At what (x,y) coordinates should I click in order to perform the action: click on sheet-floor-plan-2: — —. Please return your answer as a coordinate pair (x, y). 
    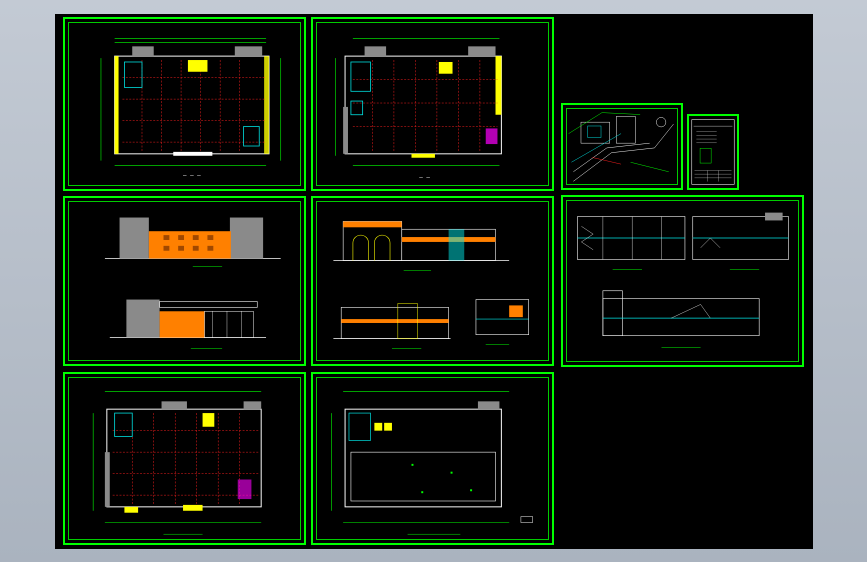
    Looking at the image, I should click on (432, 104).